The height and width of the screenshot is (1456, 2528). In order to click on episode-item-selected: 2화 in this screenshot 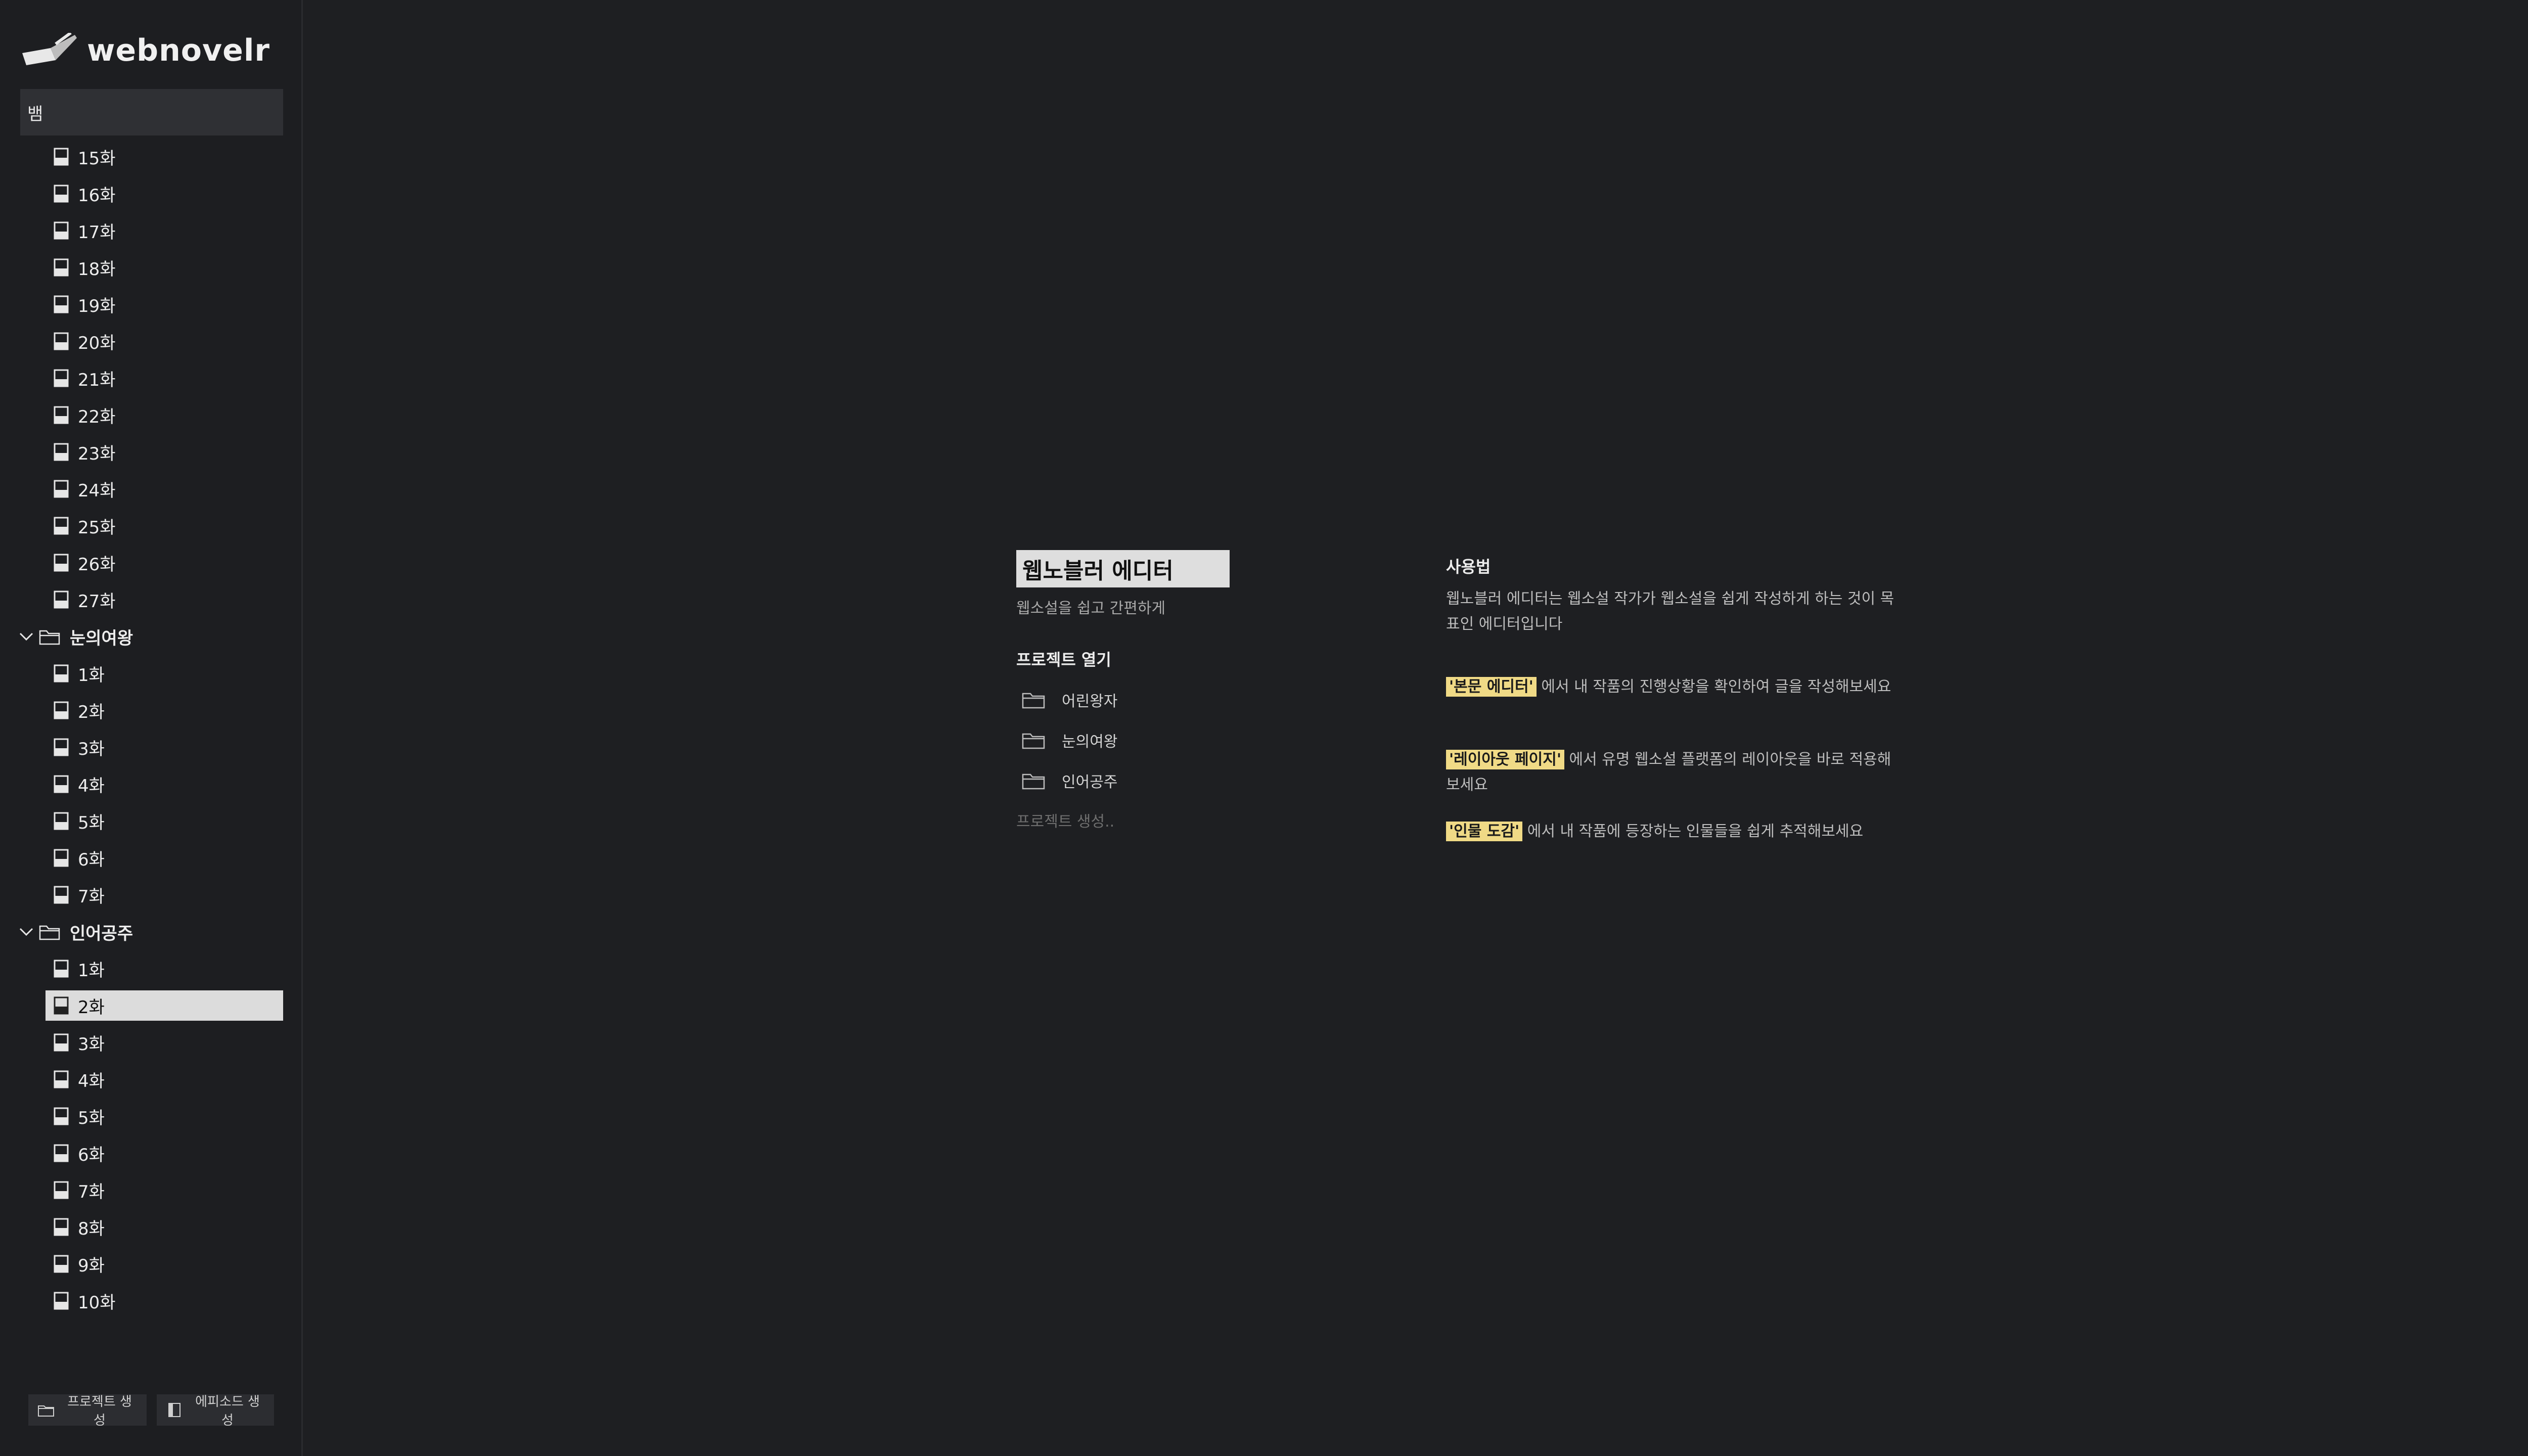, I will do `click(165, 1005)`.